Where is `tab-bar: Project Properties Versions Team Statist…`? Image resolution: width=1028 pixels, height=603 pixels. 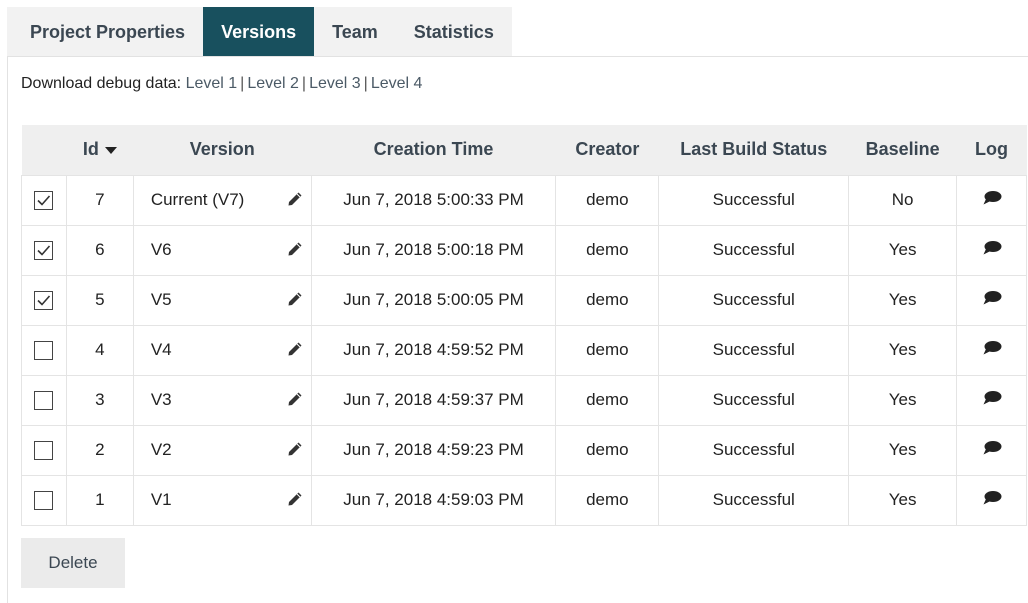 tab-bar: Project Properties Versions Team Statist… is located at coordinates (259, 32).